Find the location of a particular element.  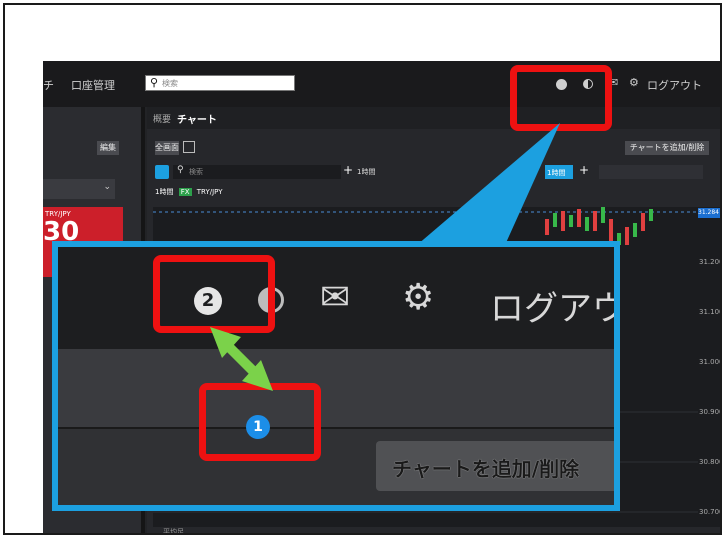

double-arrow-svg is located at coordinates (241, 359).